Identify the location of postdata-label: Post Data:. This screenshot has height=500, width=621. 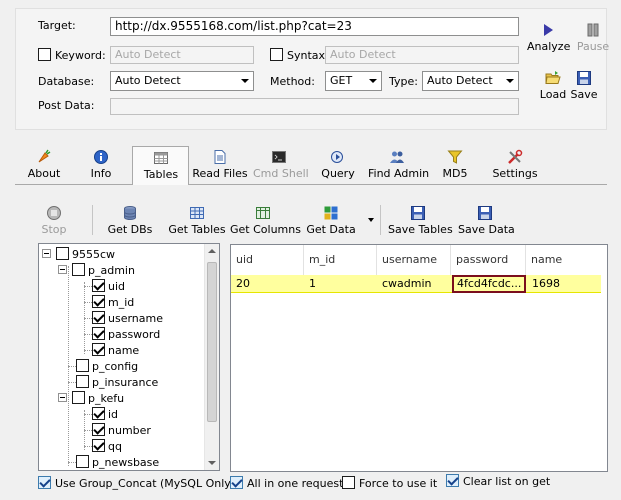
(66, 105).